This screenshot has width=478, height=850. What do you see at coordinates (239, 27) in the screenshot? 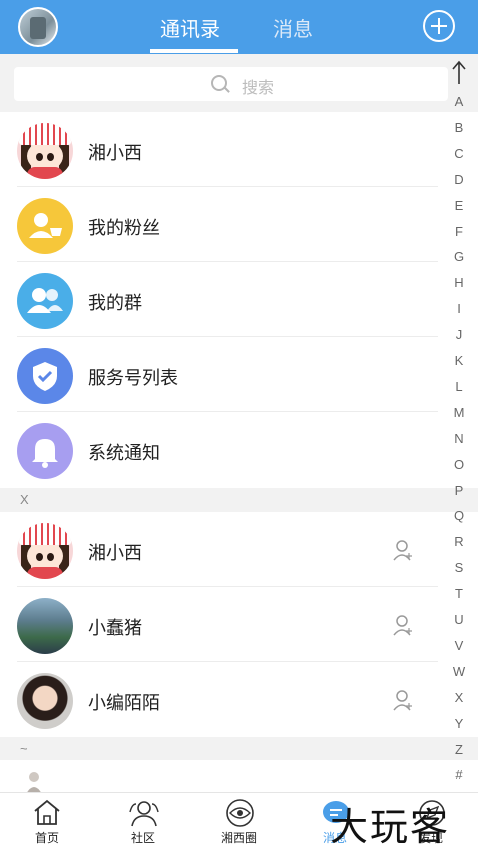
I see `top-bar: 通讯录 消息` at bounding box center [239, 27].